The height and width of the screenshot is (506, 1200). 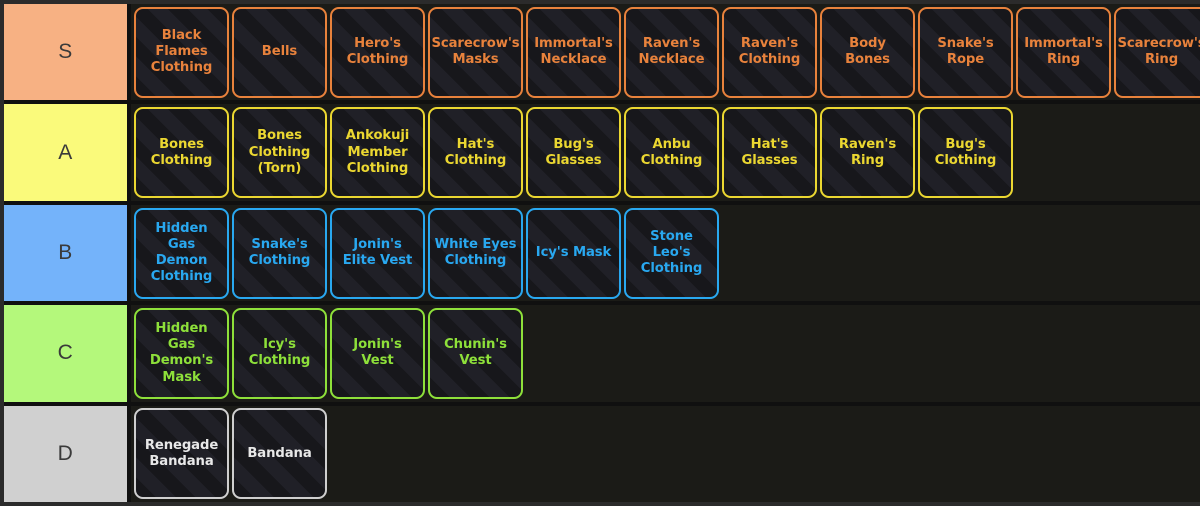 I want to click on tier-item-label: Body Bones, so click(x=867, y=52).